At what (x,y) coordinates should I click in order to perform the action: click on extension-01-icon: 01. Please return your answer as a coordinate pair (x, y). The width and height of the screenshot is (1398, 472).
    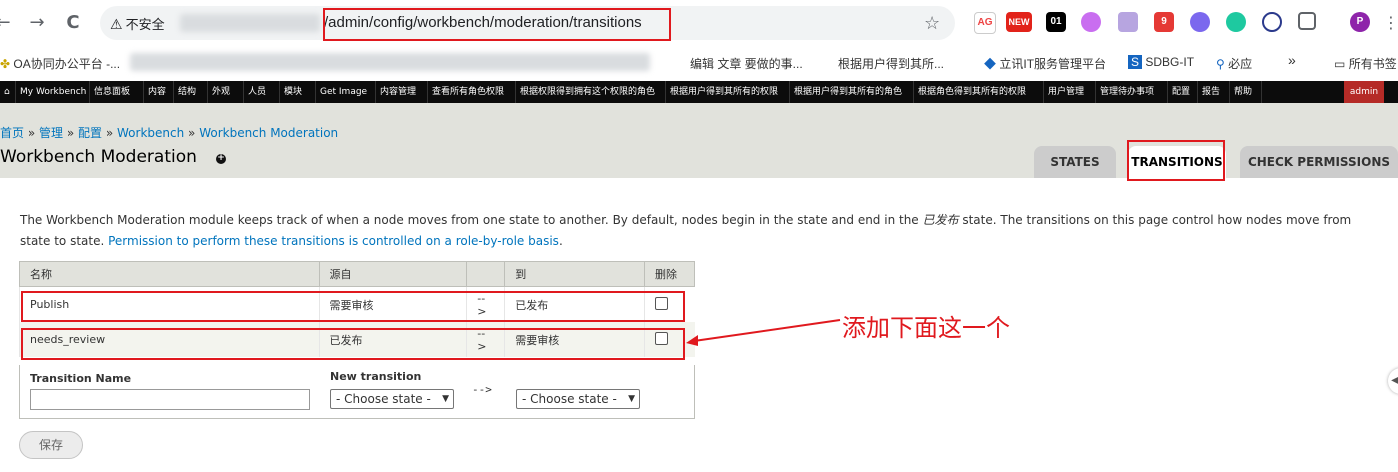
    Looking at the image, I should click on (1056, 22).